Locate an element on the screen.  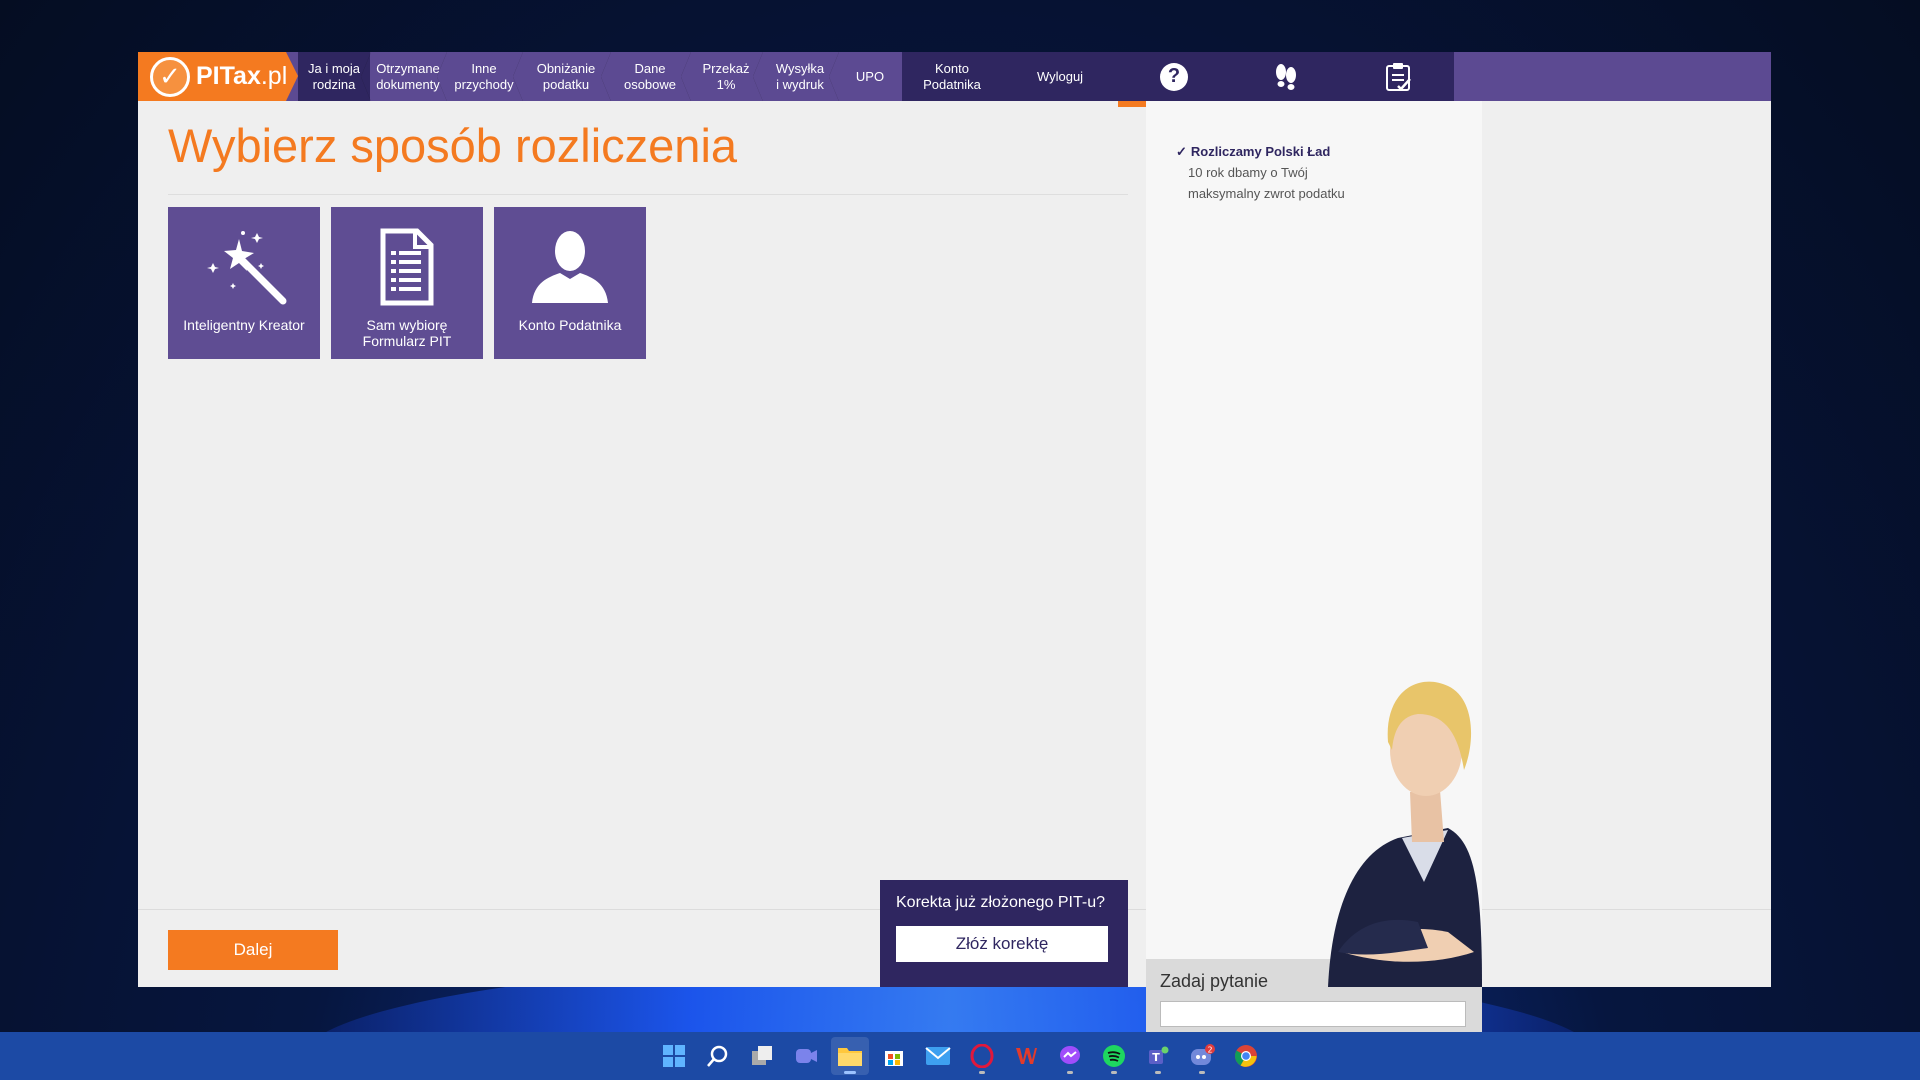
footsteps-icon is located at coordinates (1286, 76).